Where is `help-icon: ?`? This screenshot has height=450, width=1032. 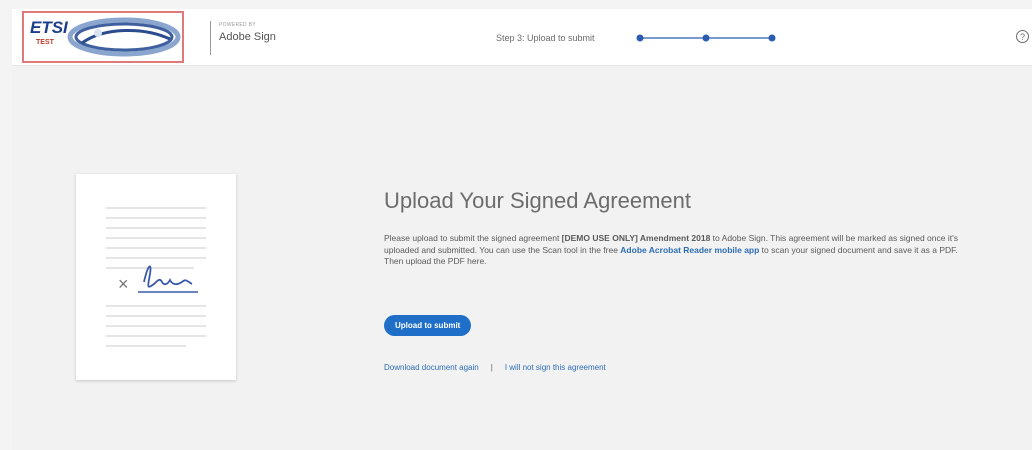 help-icon: ? is located at coordinates (1022, 36).